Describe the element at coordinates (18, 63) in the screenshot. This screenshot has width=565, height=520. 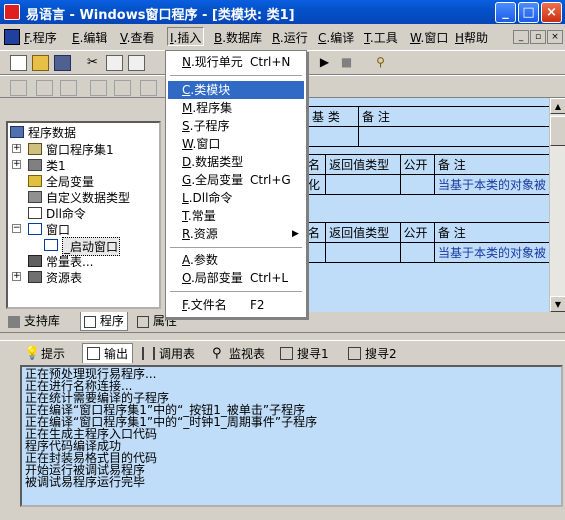
I see `new-file-icon` at that location.